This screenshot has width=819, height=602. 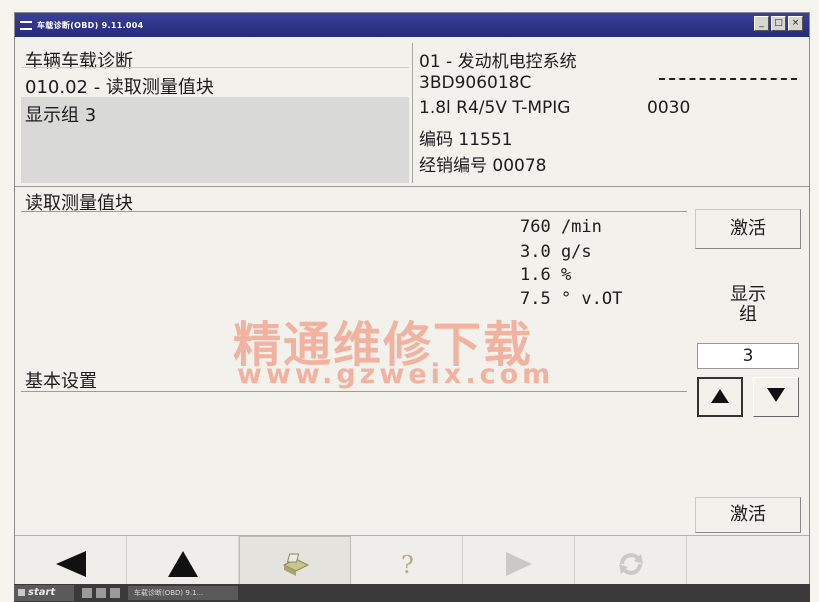 I want to click on function-title: 车辆车载诊断, so click(x=79, y=61).